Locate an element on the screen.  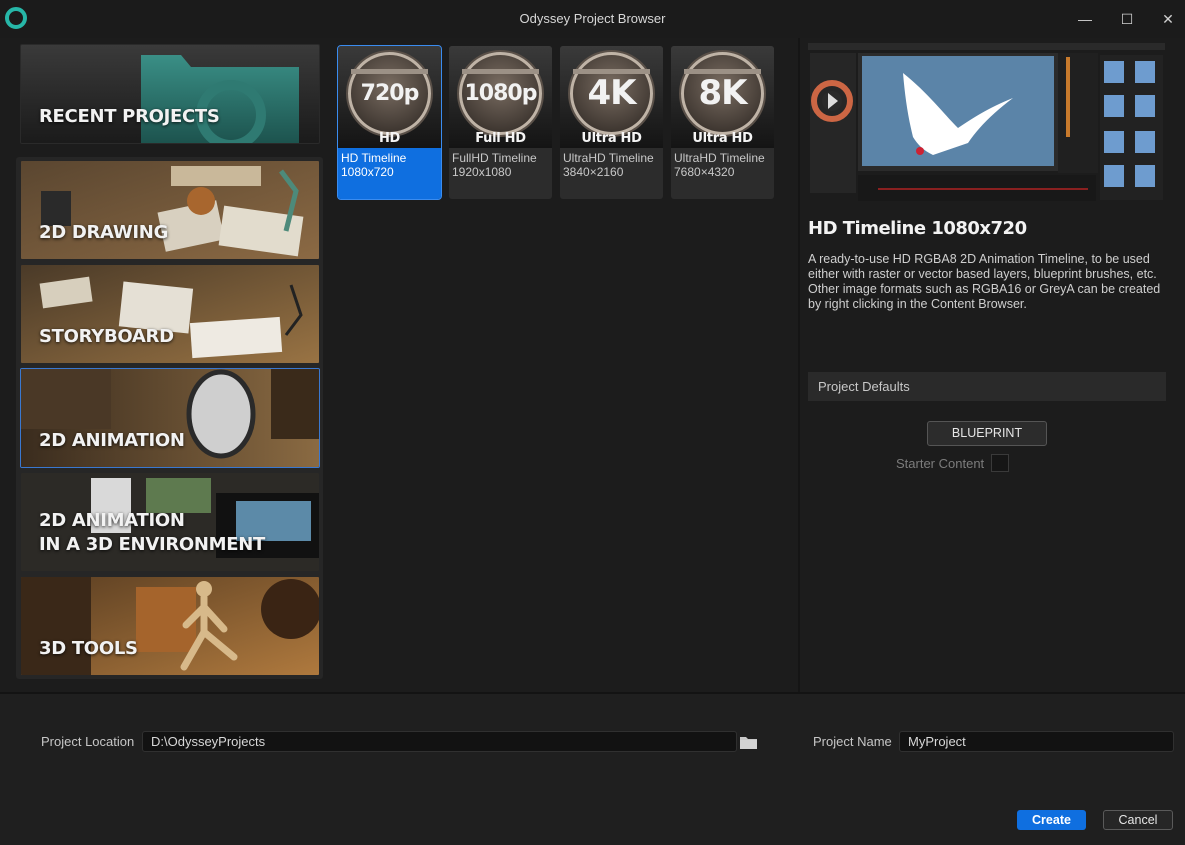
blueprint-button: BLUEPRINT is located at coordinates (987, 433).